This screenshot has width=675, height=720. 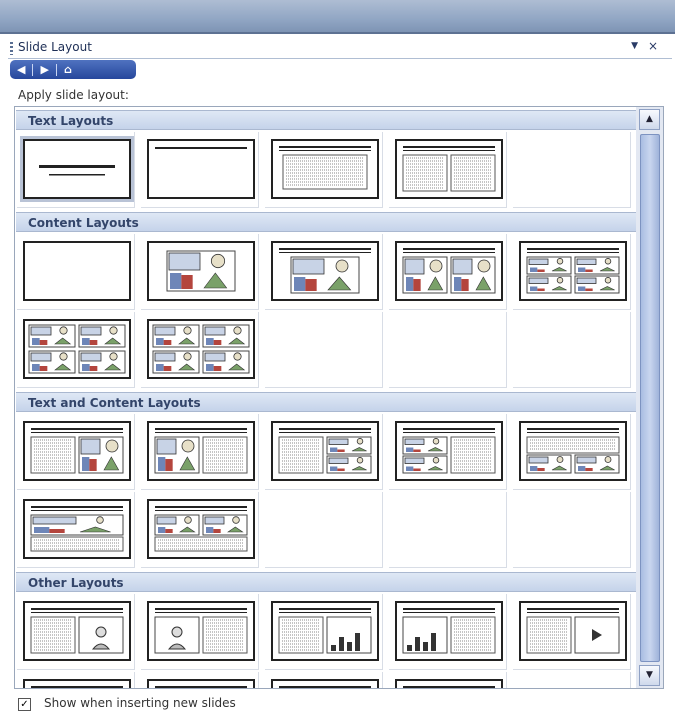 I want to click on layout-thumbnail-texttwocontent, so click(x=325, y=451).